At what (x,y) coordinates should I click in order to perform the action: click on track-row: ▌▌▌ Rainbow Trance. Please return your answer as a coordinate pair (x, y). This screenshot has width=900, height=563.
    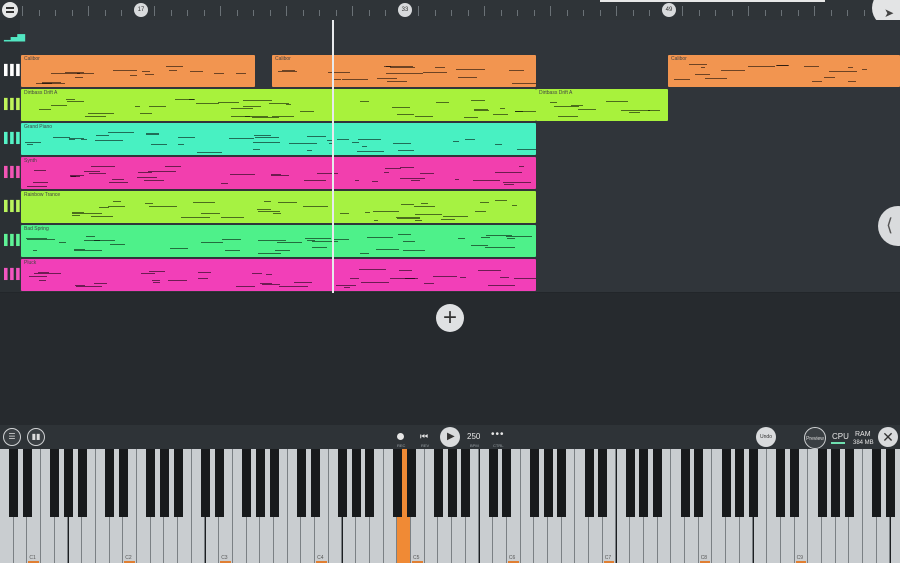
    Looking at the image, I should click on (450, 207).